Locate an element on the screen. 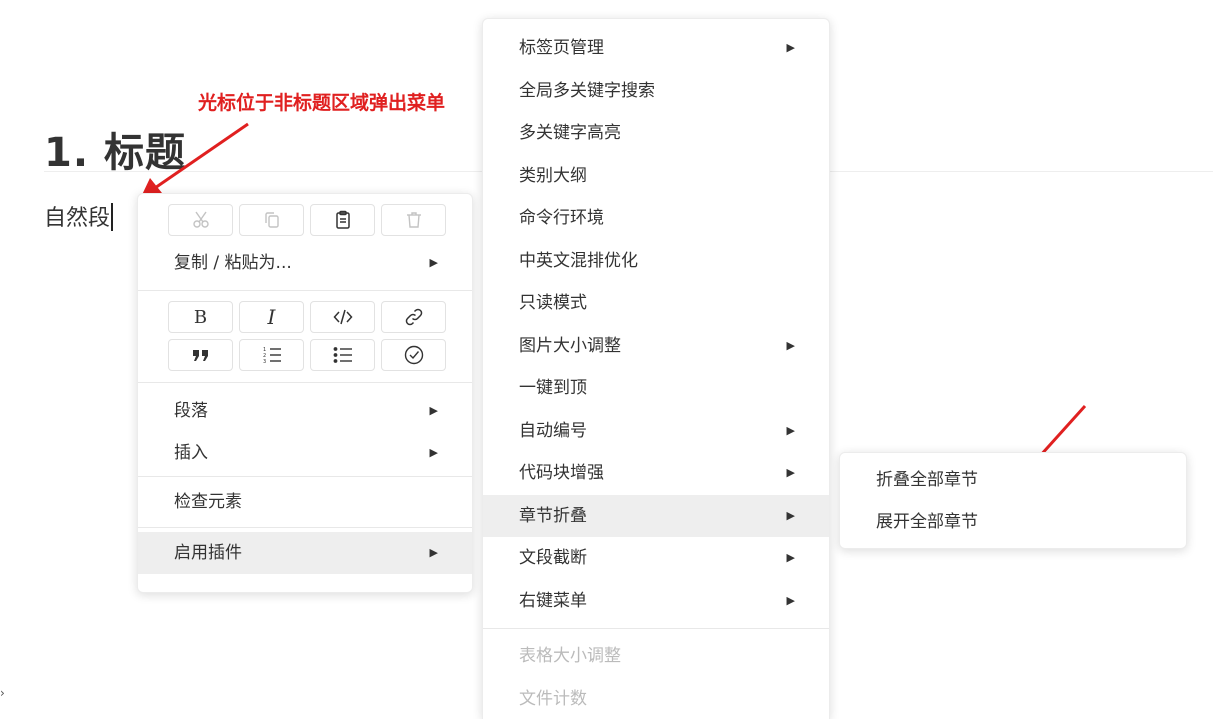 The height and width of the screenshot is (719, 1213). plugin-item-label: 图片大小调整 is located at coordinates (570, 345).